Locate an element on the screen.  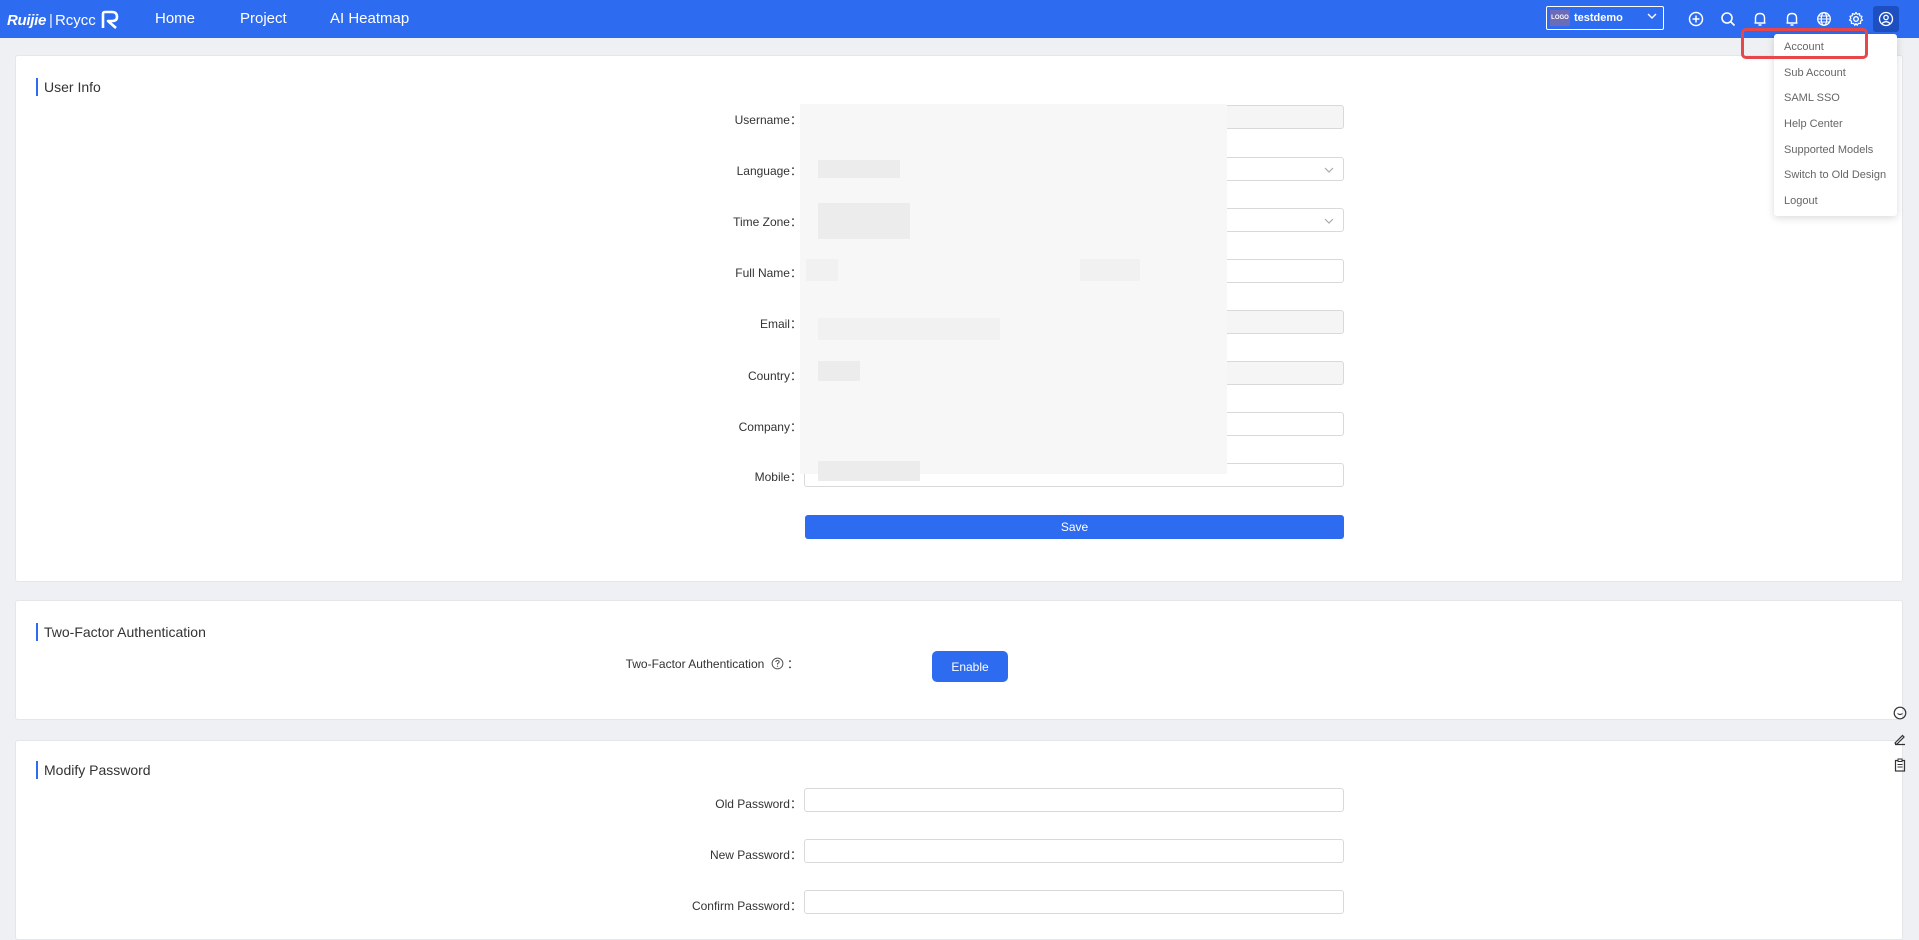
redacted-country-value is located at coordinates (839, 371).